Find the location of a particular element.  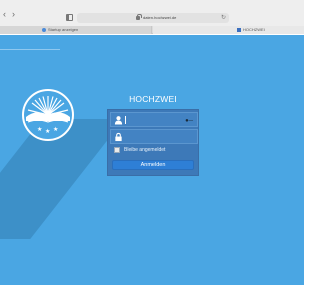

tab-startup: Startup anzeigen is located at coordinates (76, 30).